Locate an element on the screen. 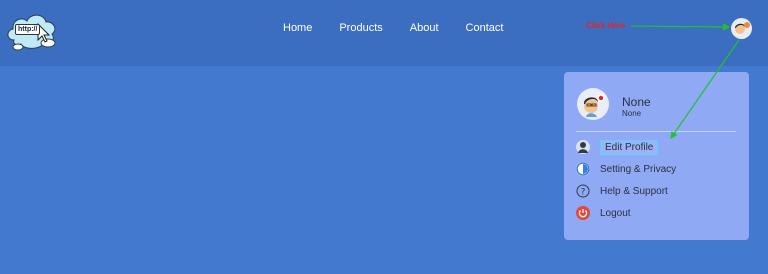 Image resolution: width=768 pixels, height=274 pixels. help-icon: ? is located at coordinates (583, 191).